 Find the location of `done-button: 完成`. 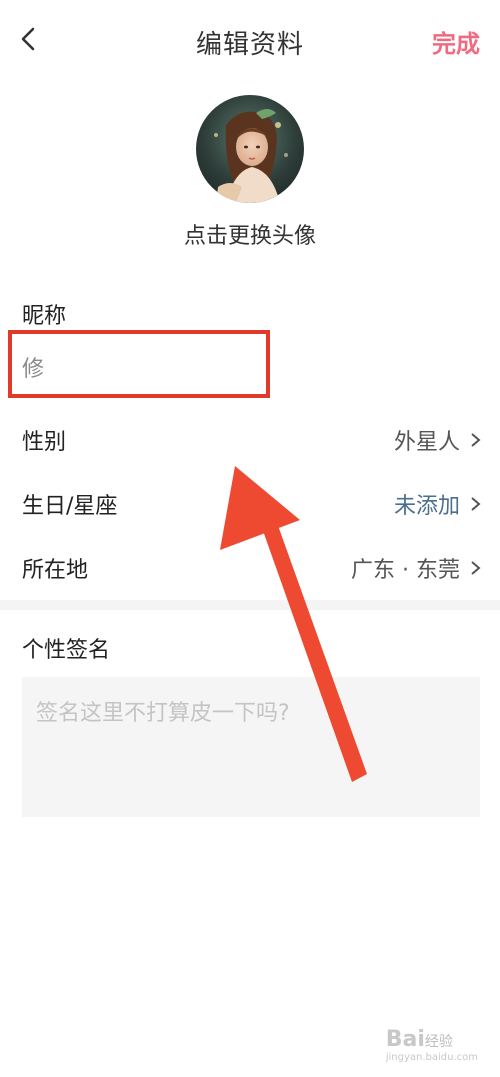

done-button: 完成 is located at coordinates (456, 41).